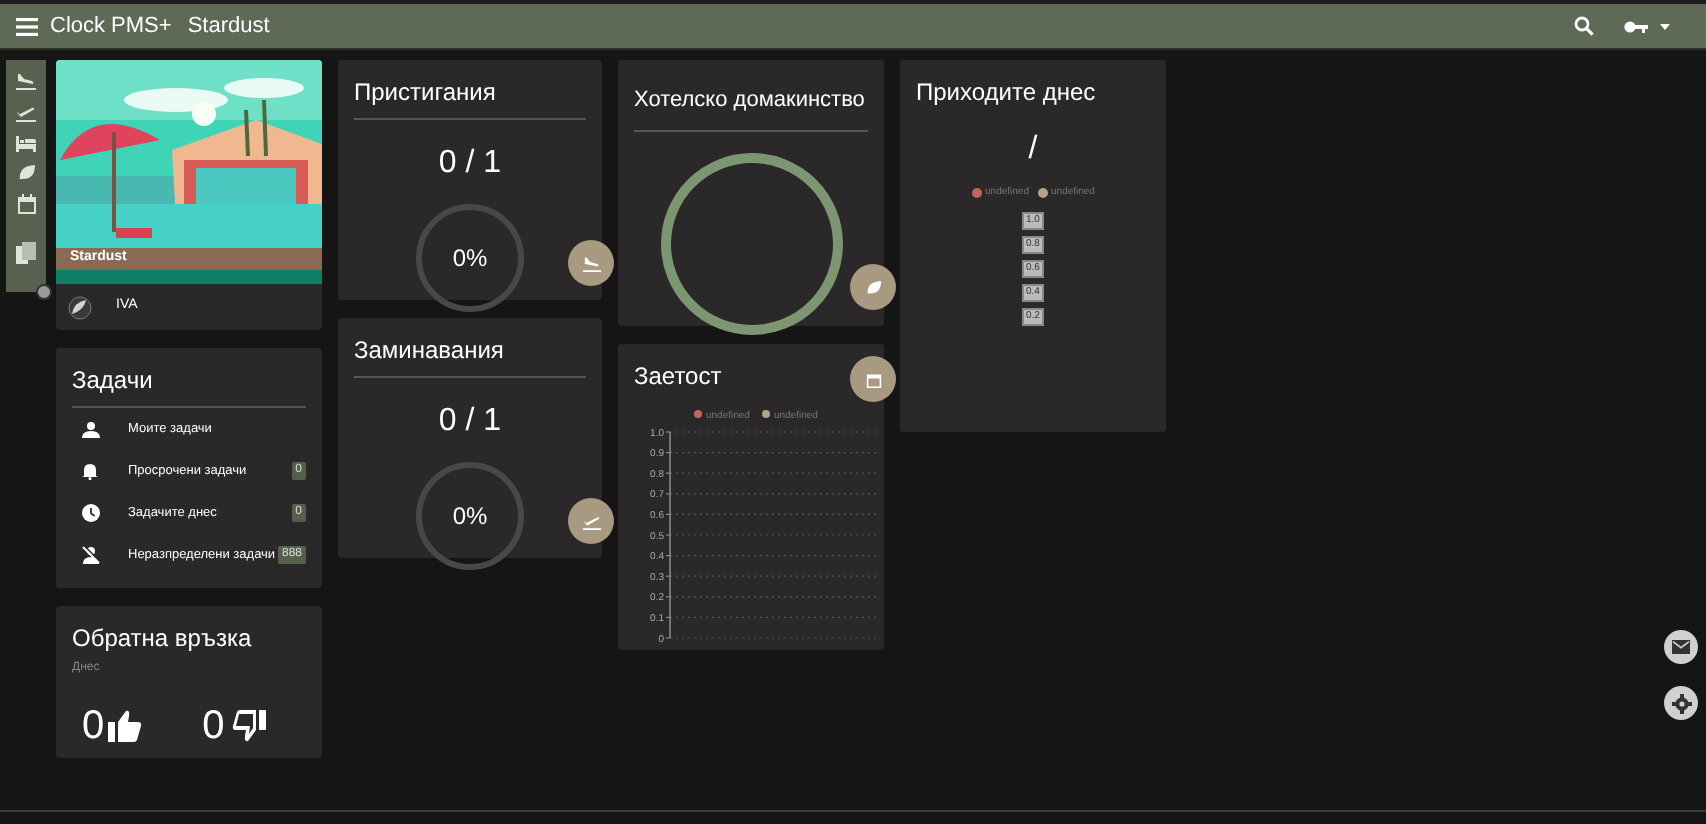 The width and height of the screenshot is (1706, 824). Describe the element at coordinates (93, 727) in the screenshot. I see `likes-count: 0` at that location.